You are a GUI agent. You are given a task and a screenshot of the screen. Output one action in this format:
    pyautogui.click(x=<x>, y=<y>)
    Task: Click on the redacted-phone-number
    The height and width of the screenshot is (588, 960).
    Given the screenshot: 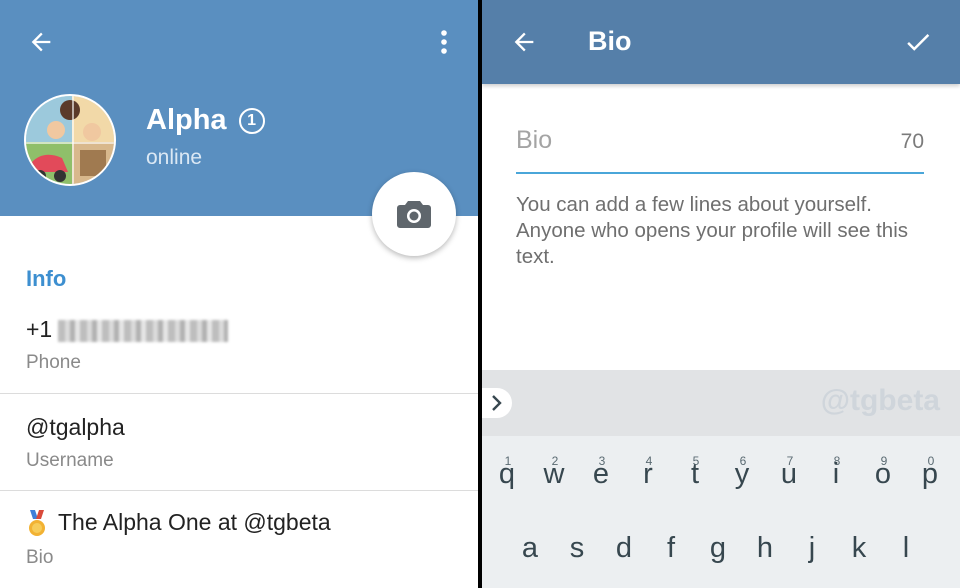 What is the action you would take?
    pyautogui.click(x=143, y=330)
    